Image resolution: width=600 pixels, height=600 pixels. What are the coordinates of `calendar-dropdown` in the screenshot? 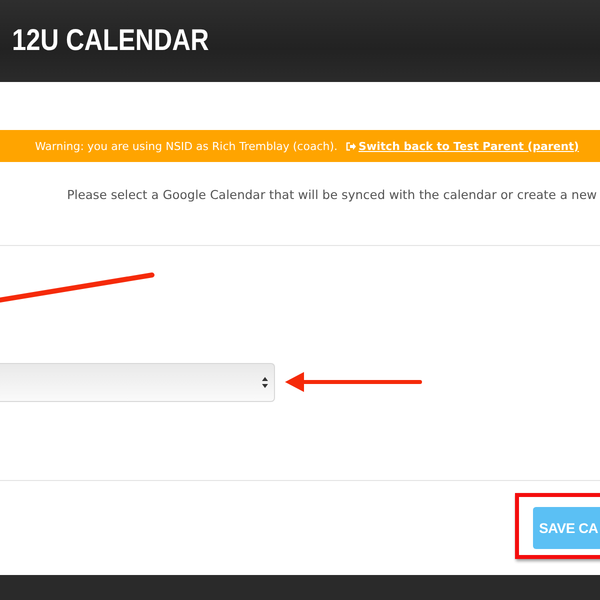 It's located at (137, 382).